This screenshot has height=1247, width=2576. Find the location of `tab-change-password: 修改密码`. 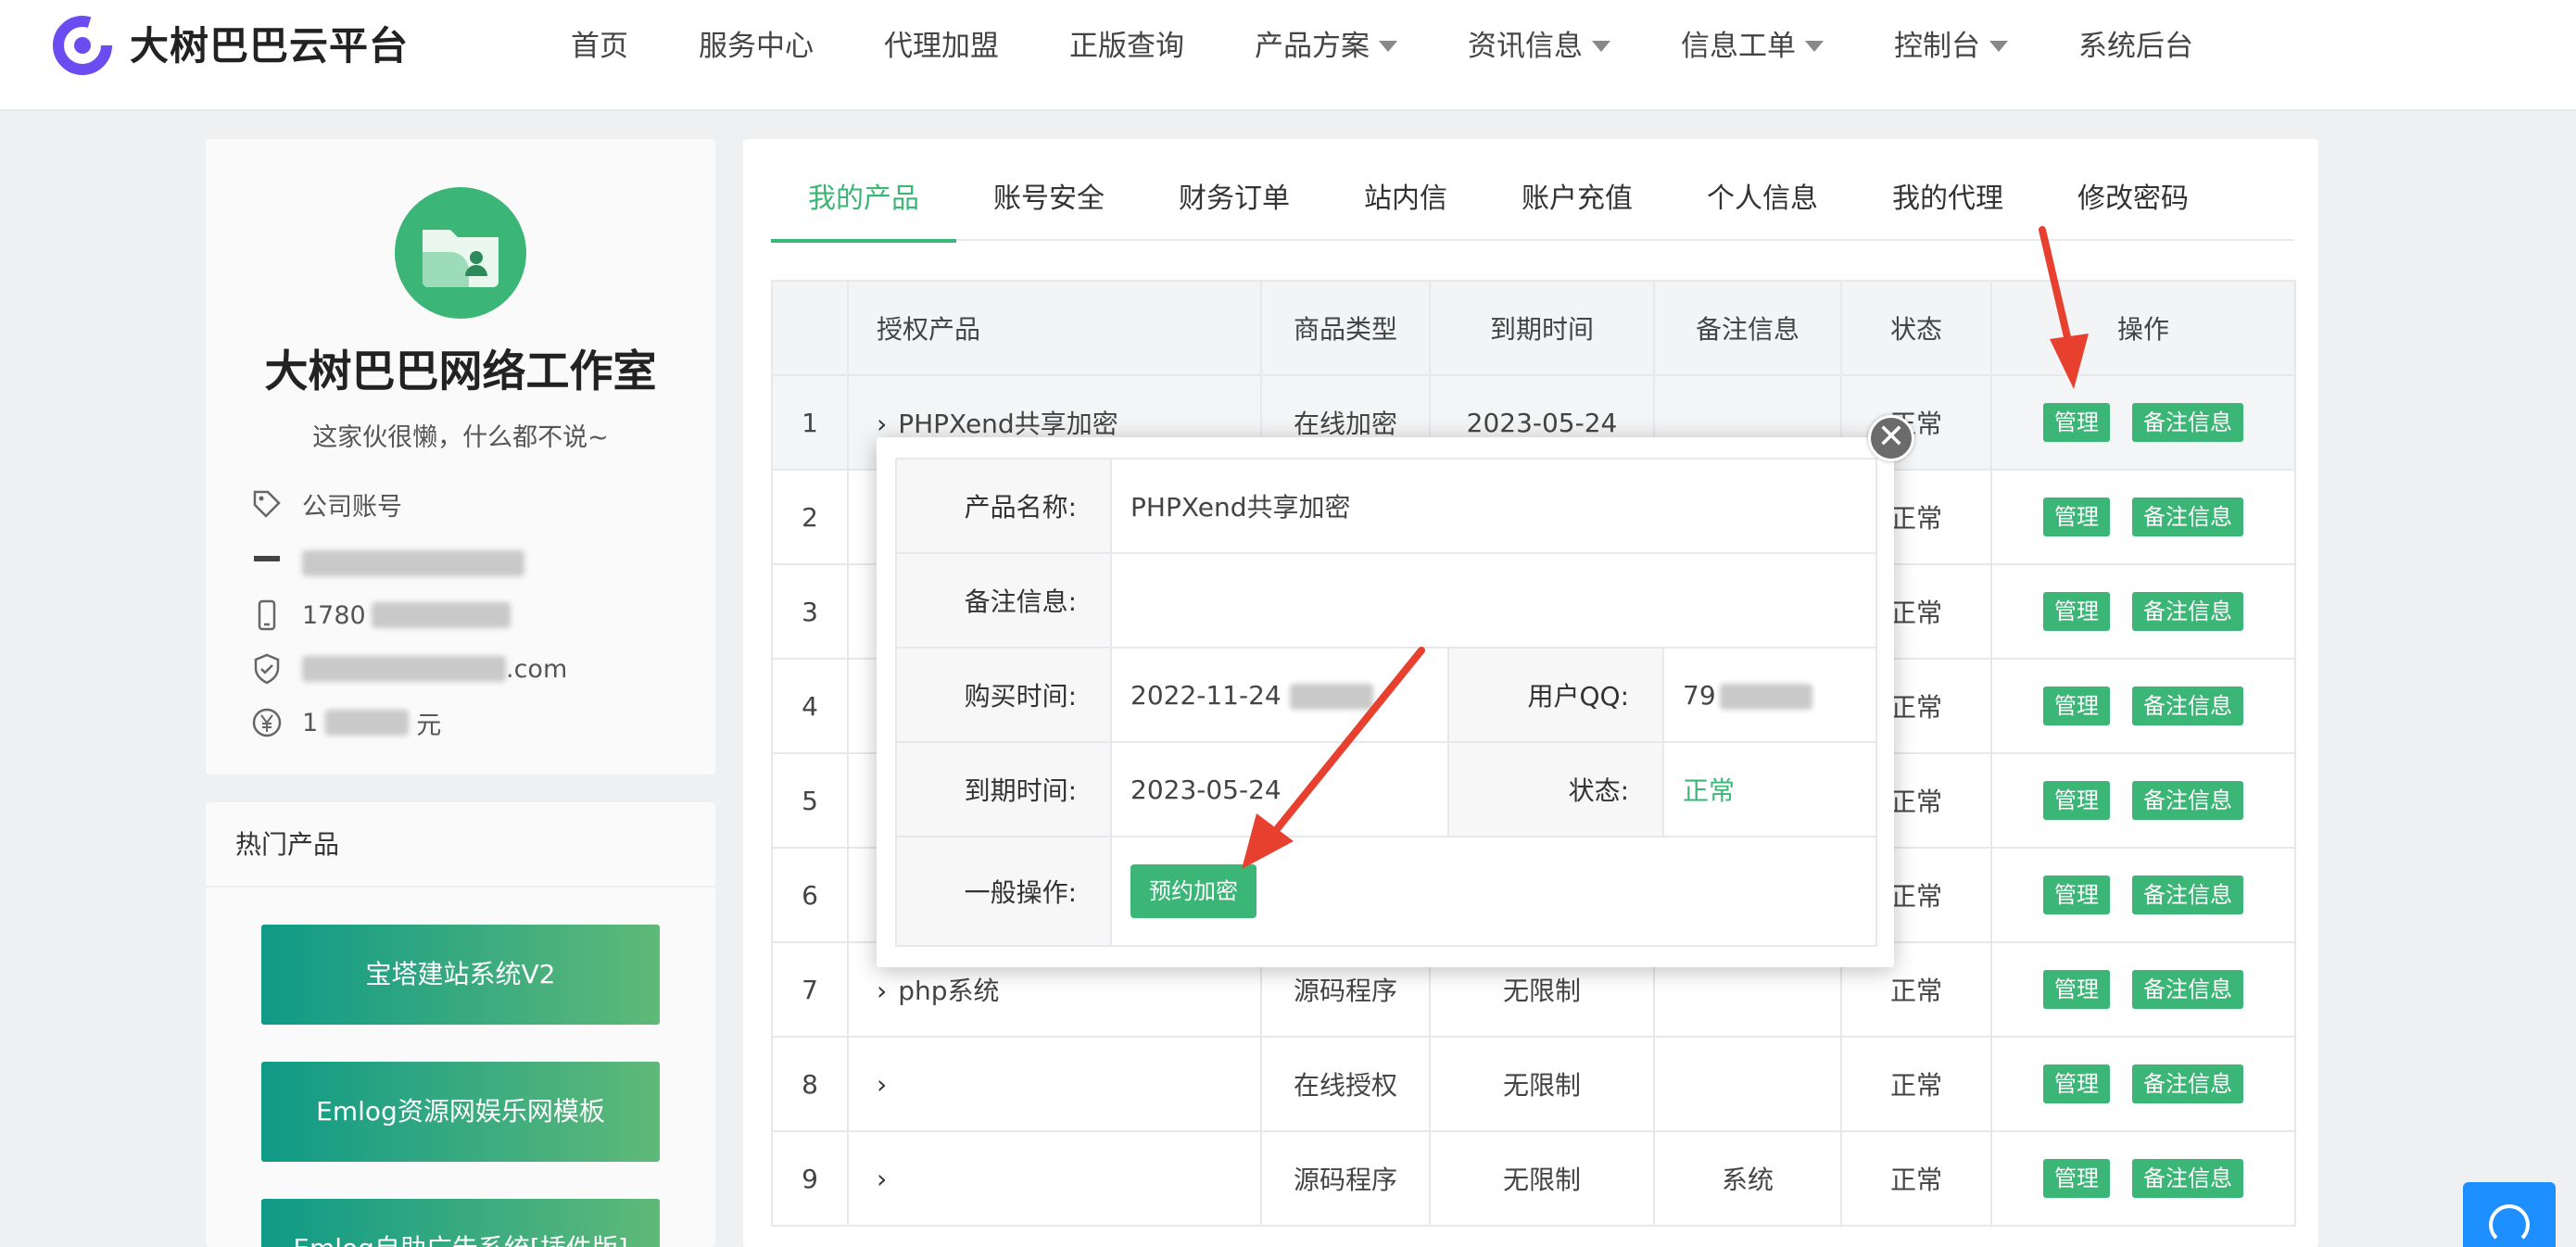

tab-change-password: 修改密码 is located at coordinates (2133, 204).